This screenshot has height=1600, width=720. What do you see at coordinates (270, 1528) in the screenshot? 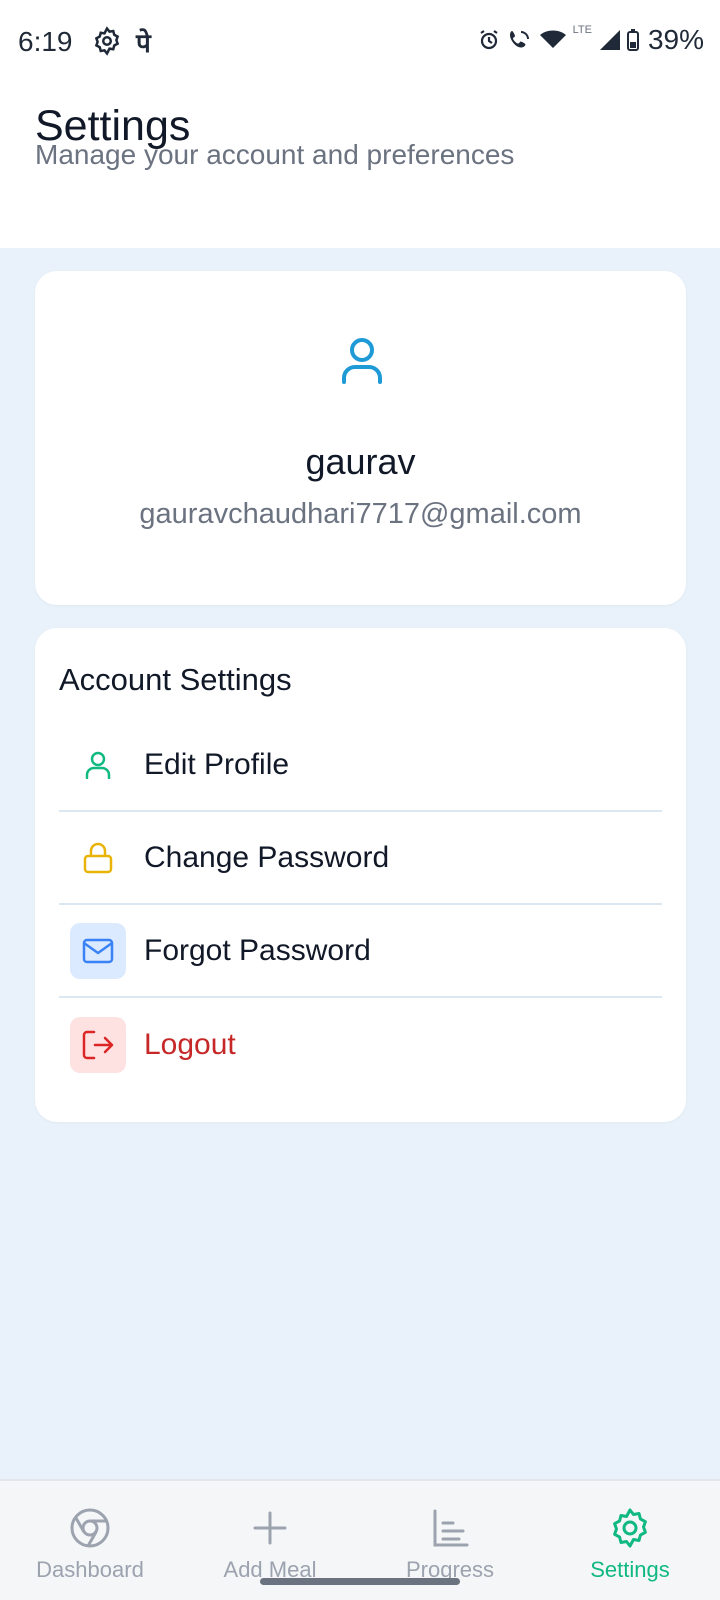
I see `plus-icon` at bounding box center [270, 1528].